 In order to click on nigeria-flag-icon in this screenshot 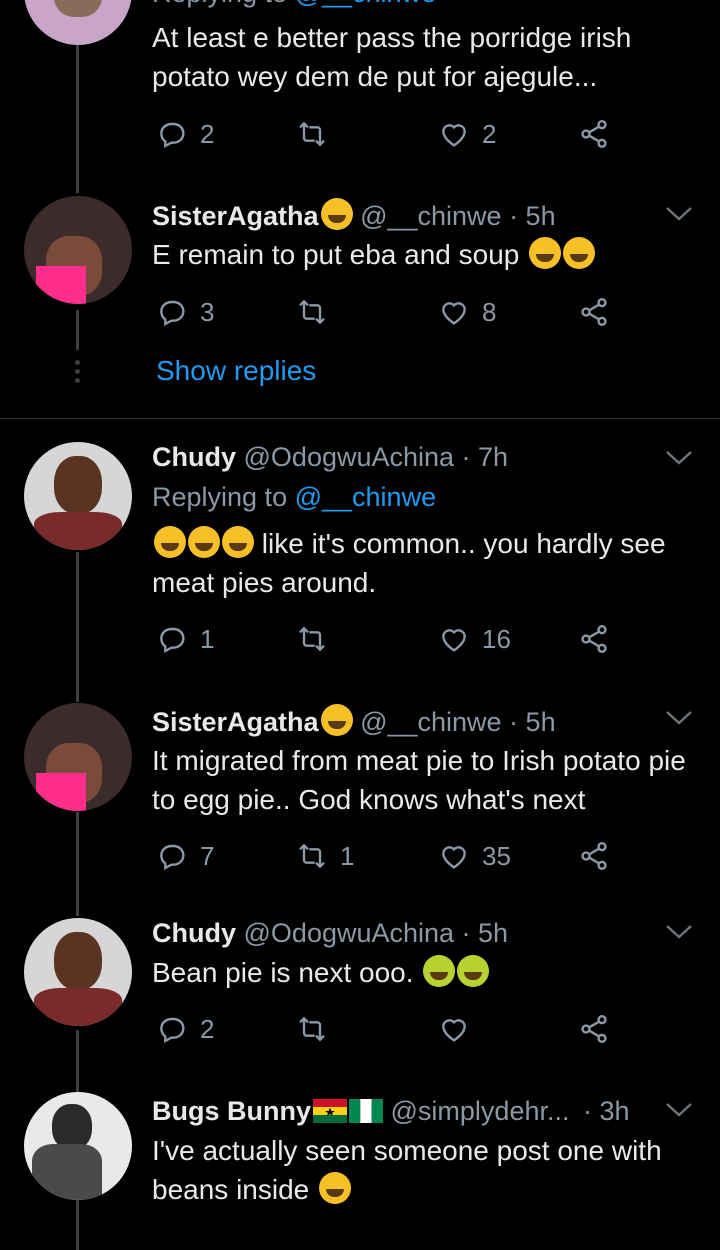, I will do `click(366, 1111)`.